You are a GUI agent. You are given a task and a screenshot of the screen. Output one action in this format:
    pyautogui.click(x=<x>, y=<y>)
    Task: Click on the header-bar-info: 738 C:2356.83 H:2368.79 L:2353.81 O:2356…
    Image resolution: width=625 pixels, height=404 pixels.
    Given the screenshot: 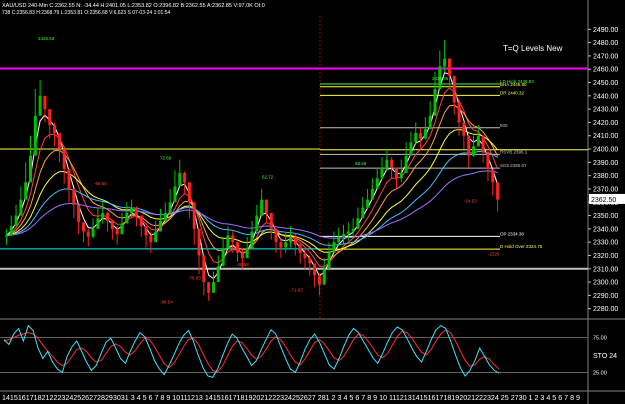 What is the action you would take?
    pyautogui.click(x=86, y=13)
    